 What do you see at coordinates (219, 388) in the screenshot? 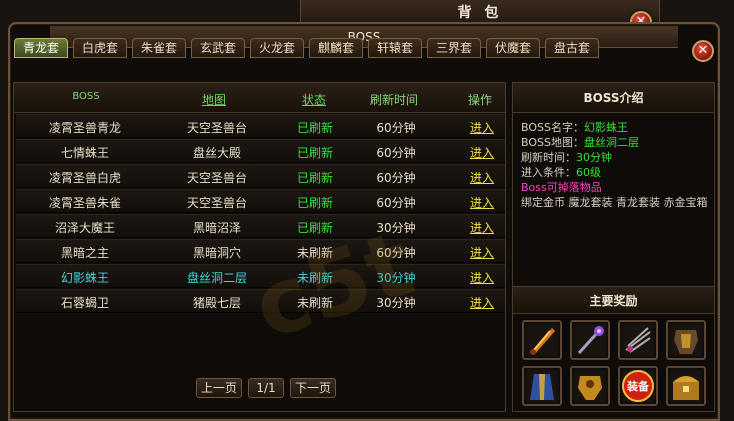
I see `prev-page-button: 上一页` at bounding box center [219, 388].